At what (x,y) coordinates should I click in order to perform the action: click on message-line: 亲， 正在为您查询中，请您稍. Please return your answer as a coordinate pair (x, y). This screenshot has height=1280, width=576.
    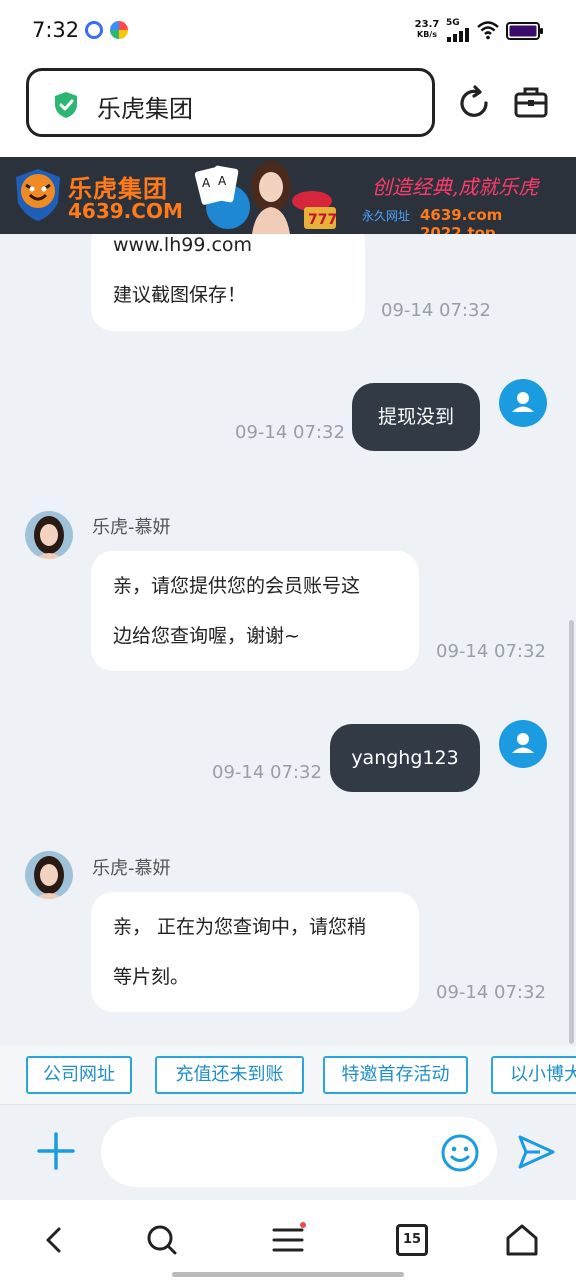
    Looking at the image, I should click on (240, 927).